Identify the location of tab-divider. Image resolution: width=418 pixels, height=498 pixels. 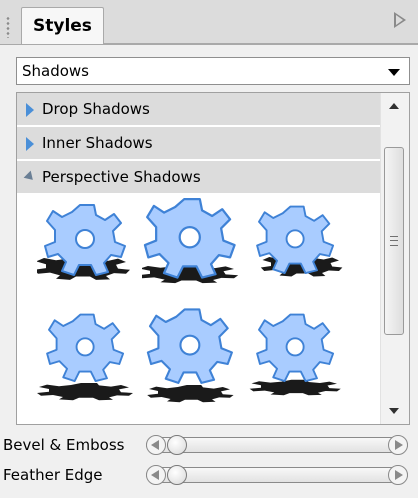
(261, 43).